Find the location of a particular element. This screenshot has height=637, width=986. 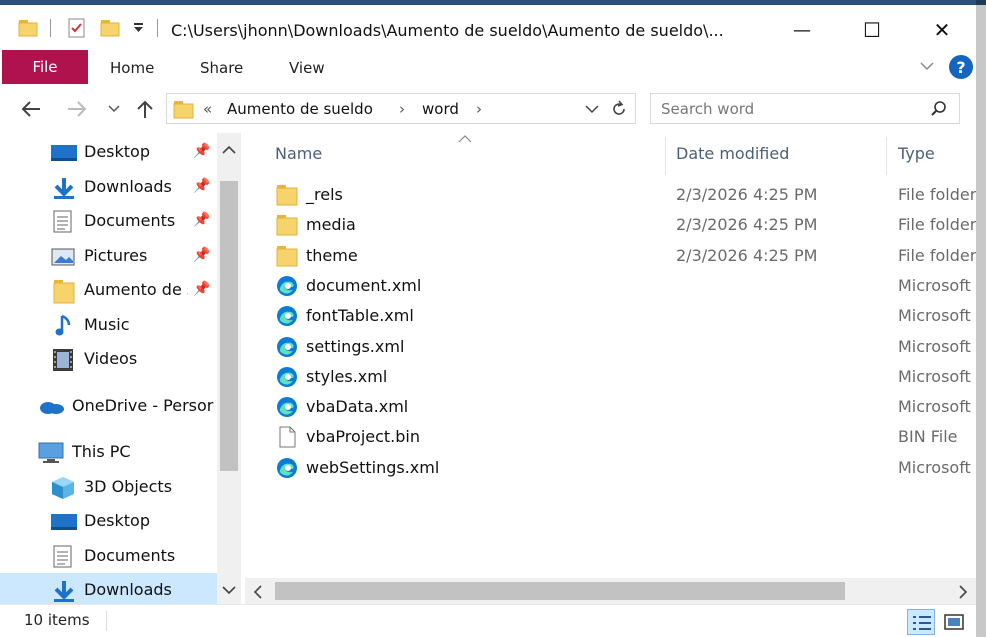

close-button: ✕ is located at coordinates (942, 30).